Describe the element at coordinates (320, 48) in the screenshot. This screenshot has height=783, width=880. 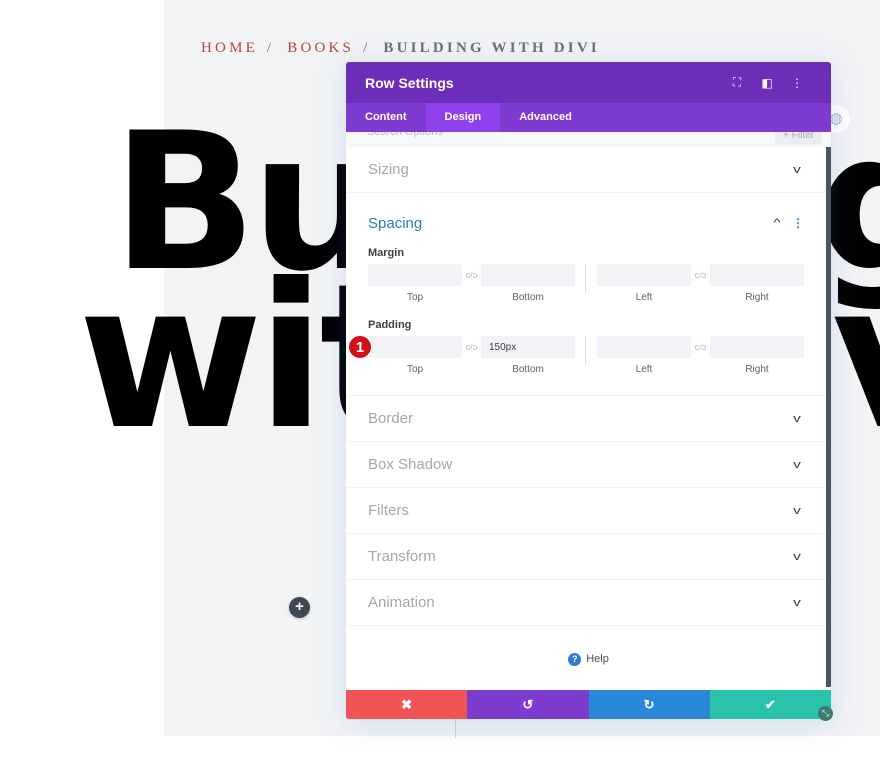
I see `breadcrumb-books: BOOKS` at that location.